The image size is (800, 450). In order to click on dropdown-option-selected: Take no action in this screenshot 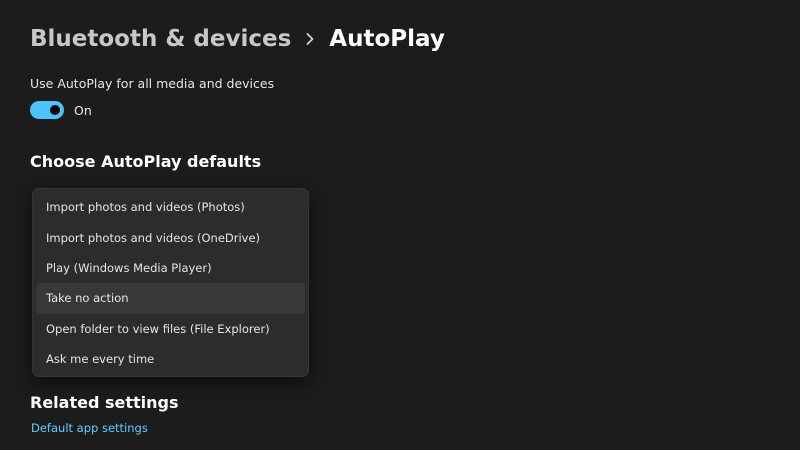, I will do `click(170, 298)`.